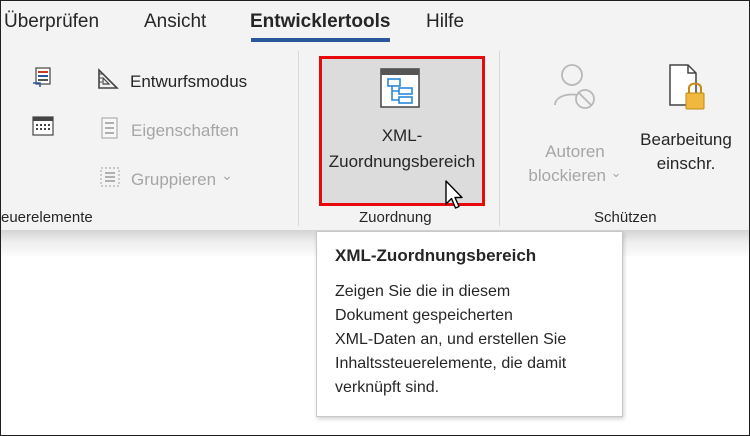 The image size is (750, 436). What do you see at coordinates (174, 179) in the screenshot?
I see `group-label: Gruppieren` at bounding box center [174, 179].